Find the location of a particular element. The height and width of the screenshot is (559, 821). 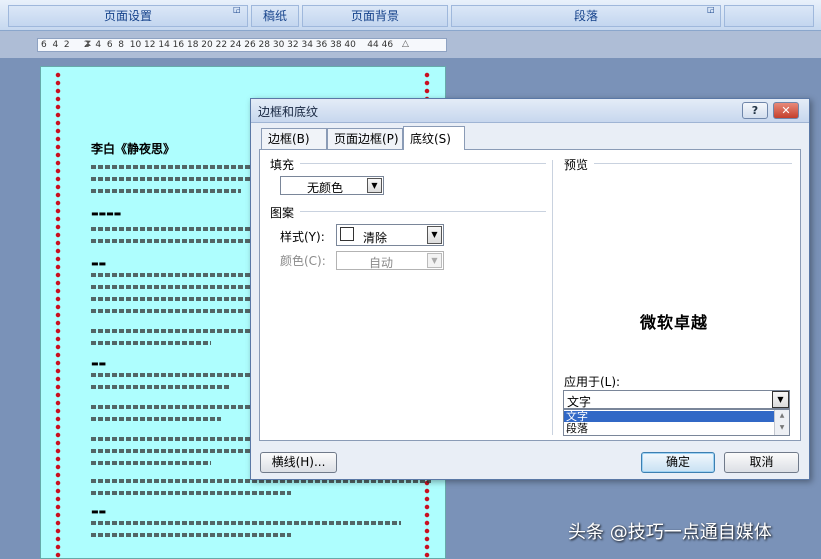

tab-shading: 底纹(S) is located at coordinates (434, 138).